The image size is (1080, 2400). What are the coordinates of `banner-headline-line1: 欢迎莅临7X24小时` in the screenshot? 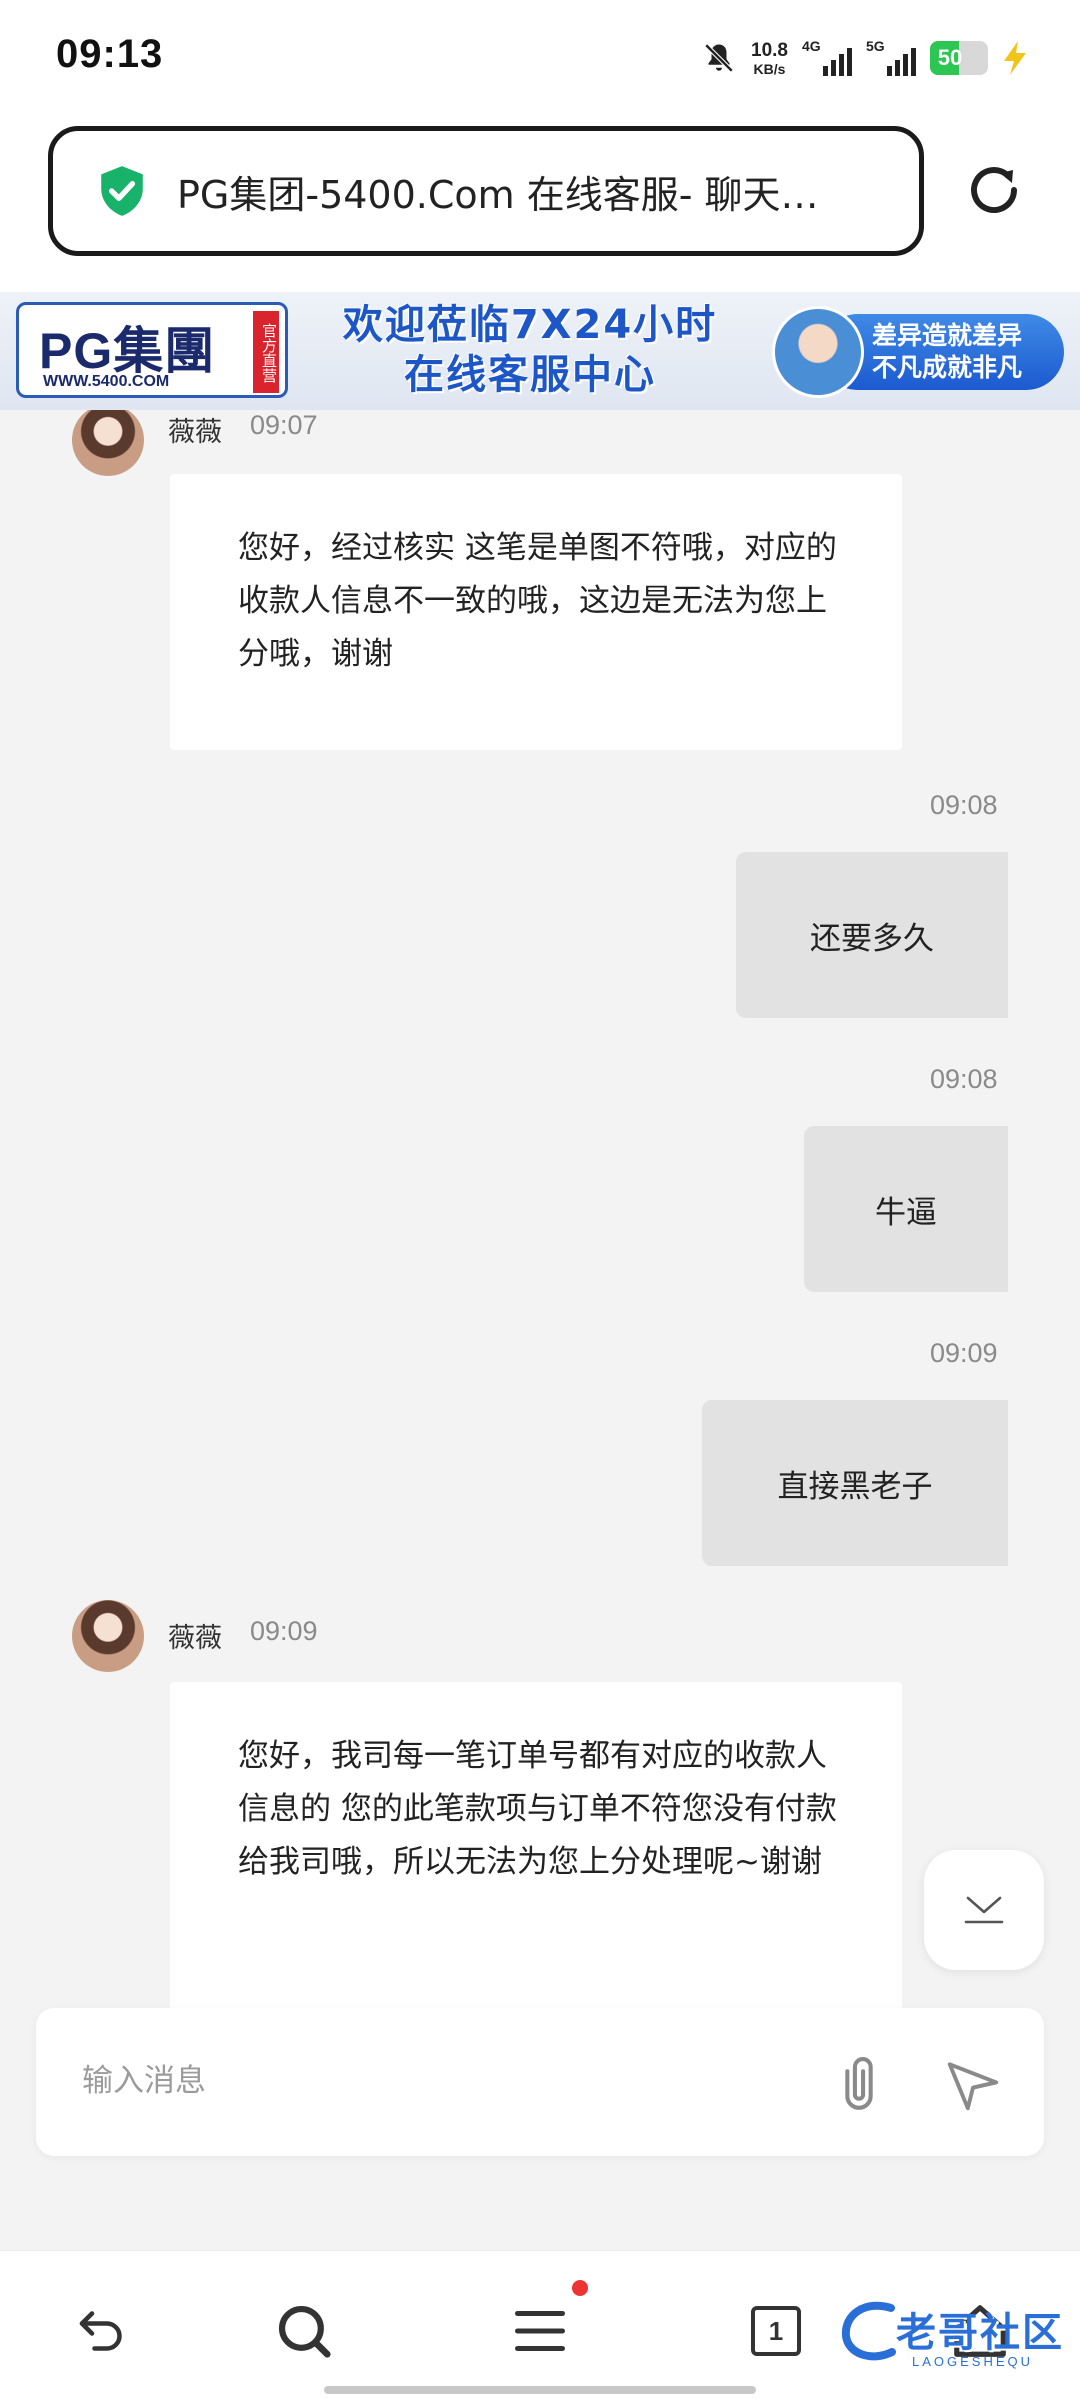 It's located at (530, 325).